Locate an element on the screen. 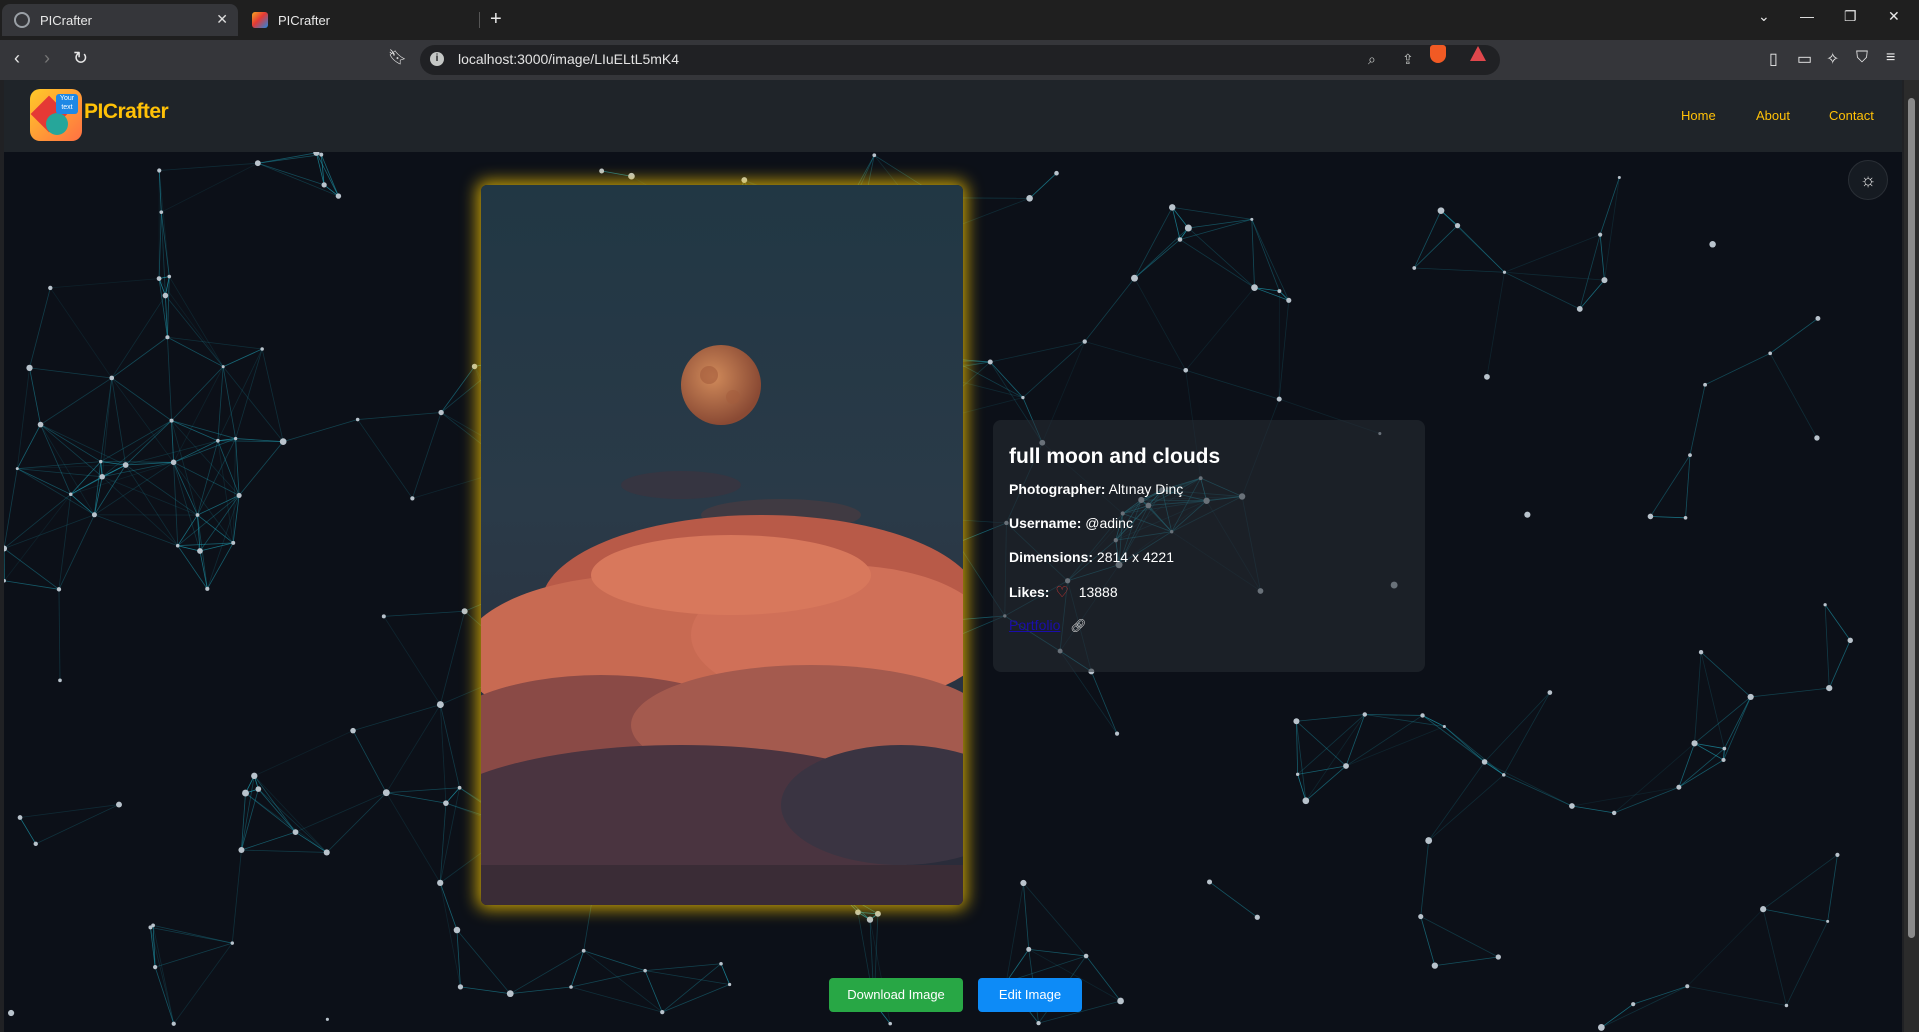  brave-shield-icon is located at coordinates (1438, 54).